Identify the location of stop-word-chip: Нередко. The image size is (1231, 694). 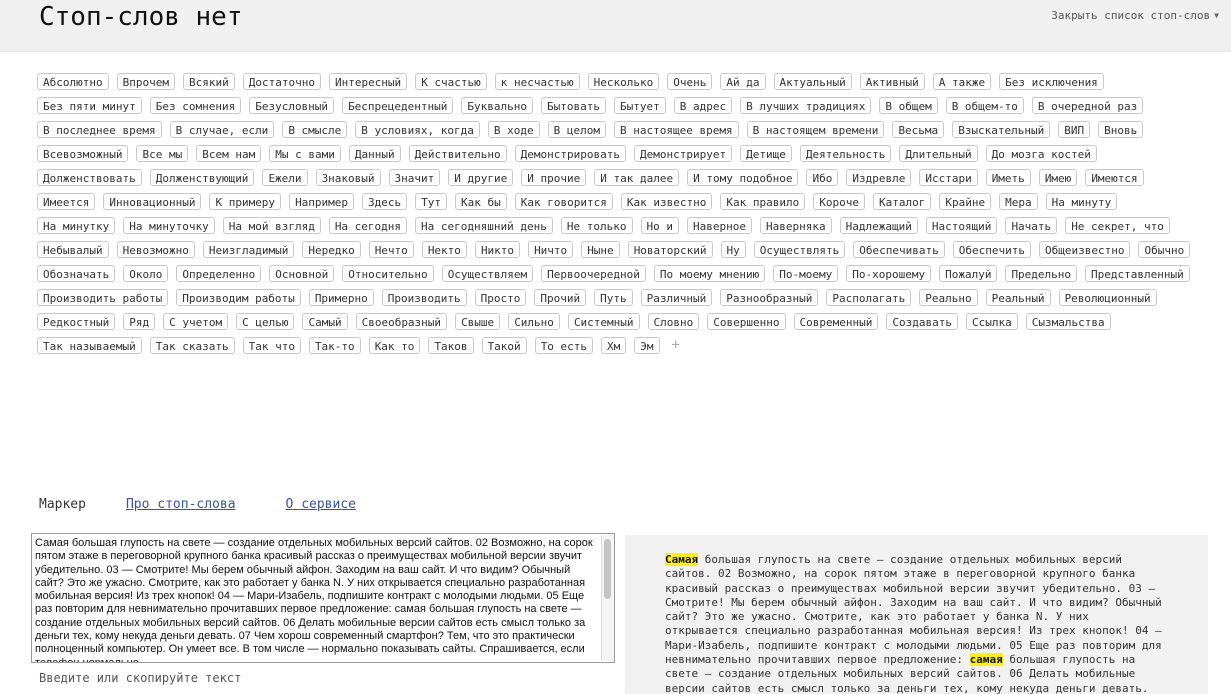
(331, 249).